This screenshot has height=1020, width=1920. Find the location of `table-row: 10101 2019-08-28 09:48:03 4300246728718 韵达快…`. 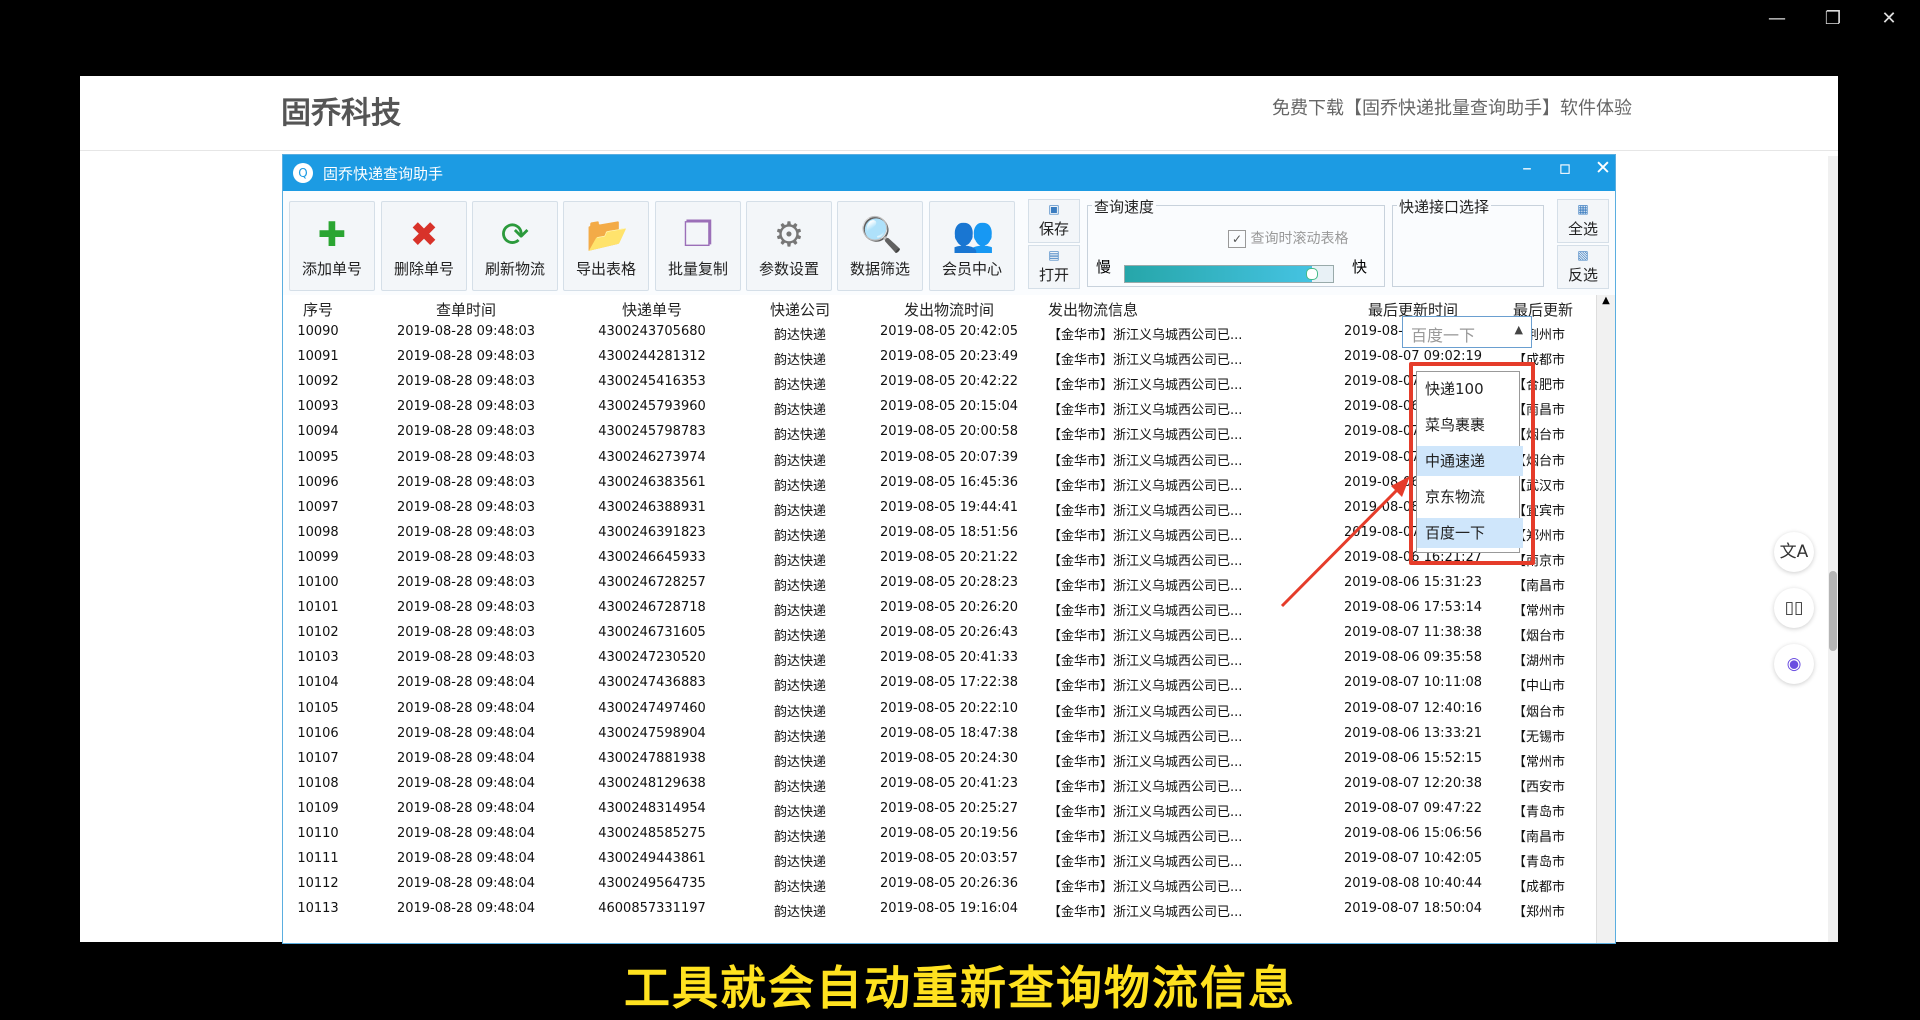

table-row: 10101 2019-08-28 09:48:03 4300246728718 韵达快… is located at coordinates (939, 609).